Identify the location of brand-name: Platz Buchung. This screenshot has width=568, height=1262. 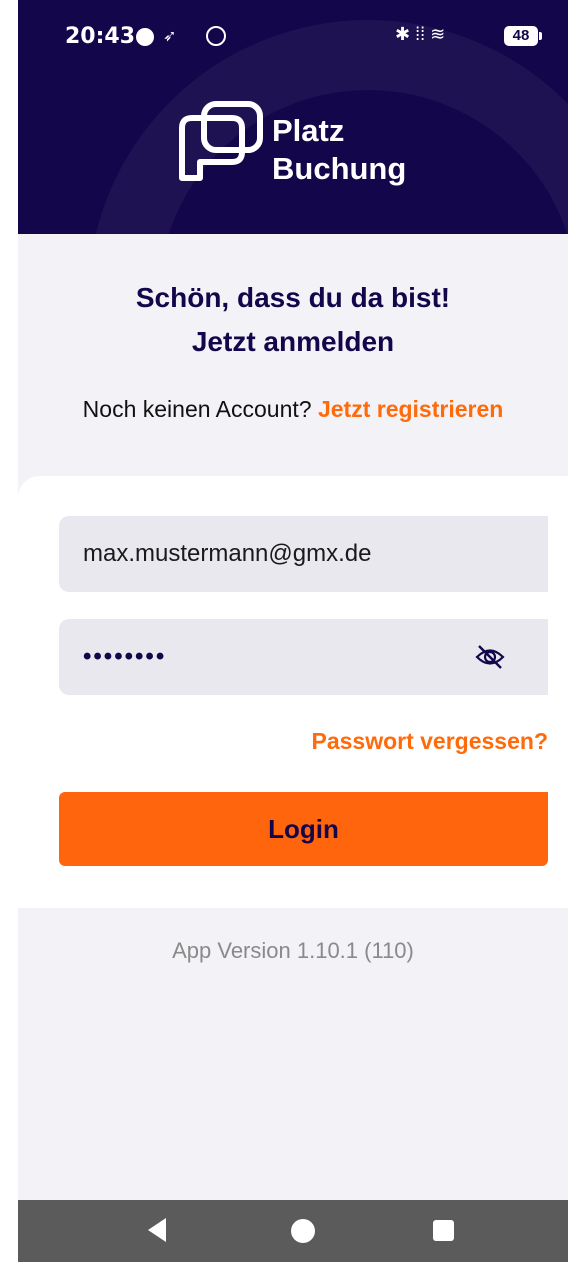
(339, 150).